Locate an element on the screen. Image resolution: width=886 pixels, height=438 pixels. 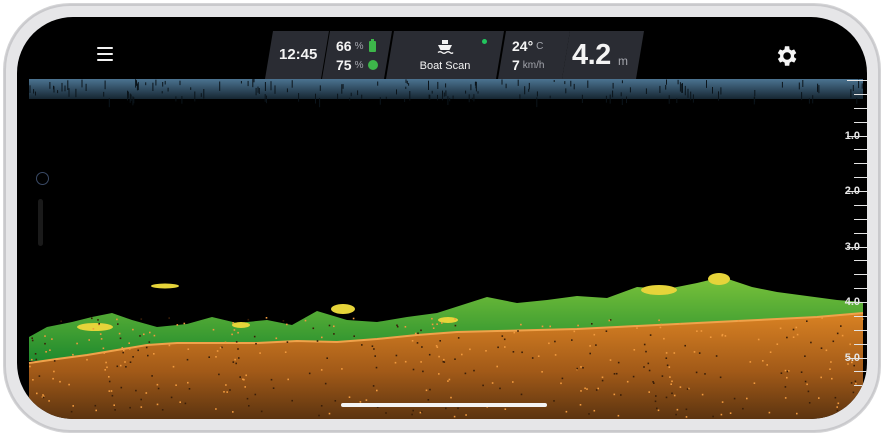
scan-mode-label: Boat Scan is located at coordinates (445, 66).